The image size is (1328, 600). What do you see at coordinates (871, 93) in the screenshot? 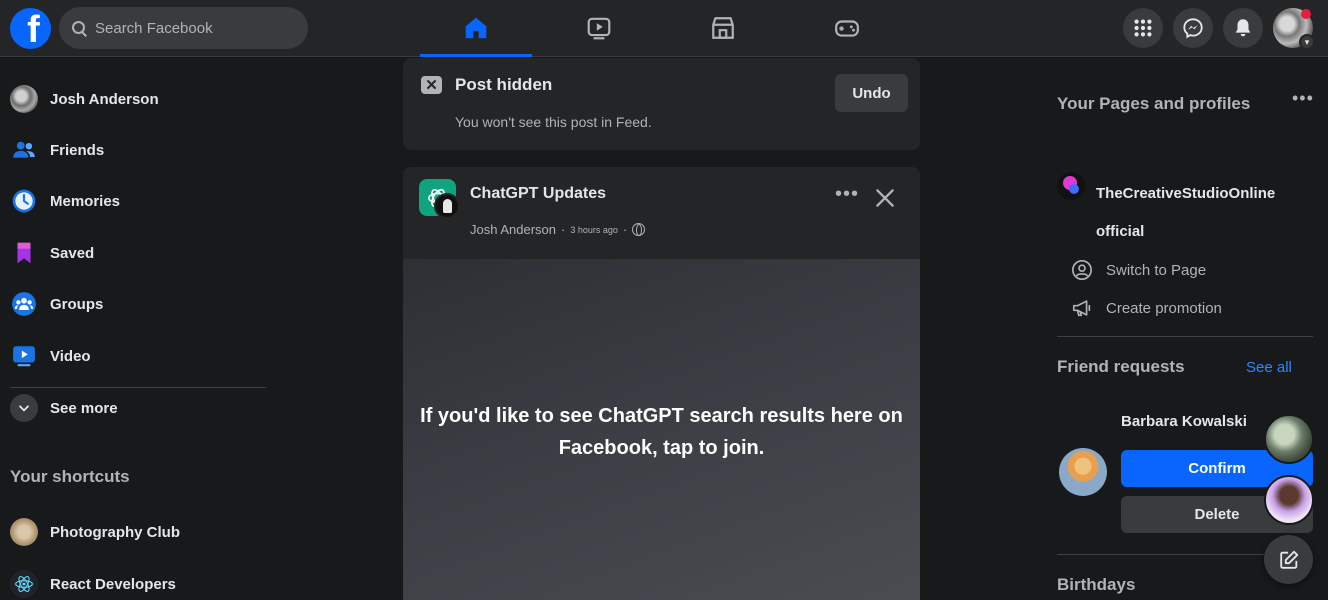
I see `undo-button: Undo` at bounding box center [871, 93].